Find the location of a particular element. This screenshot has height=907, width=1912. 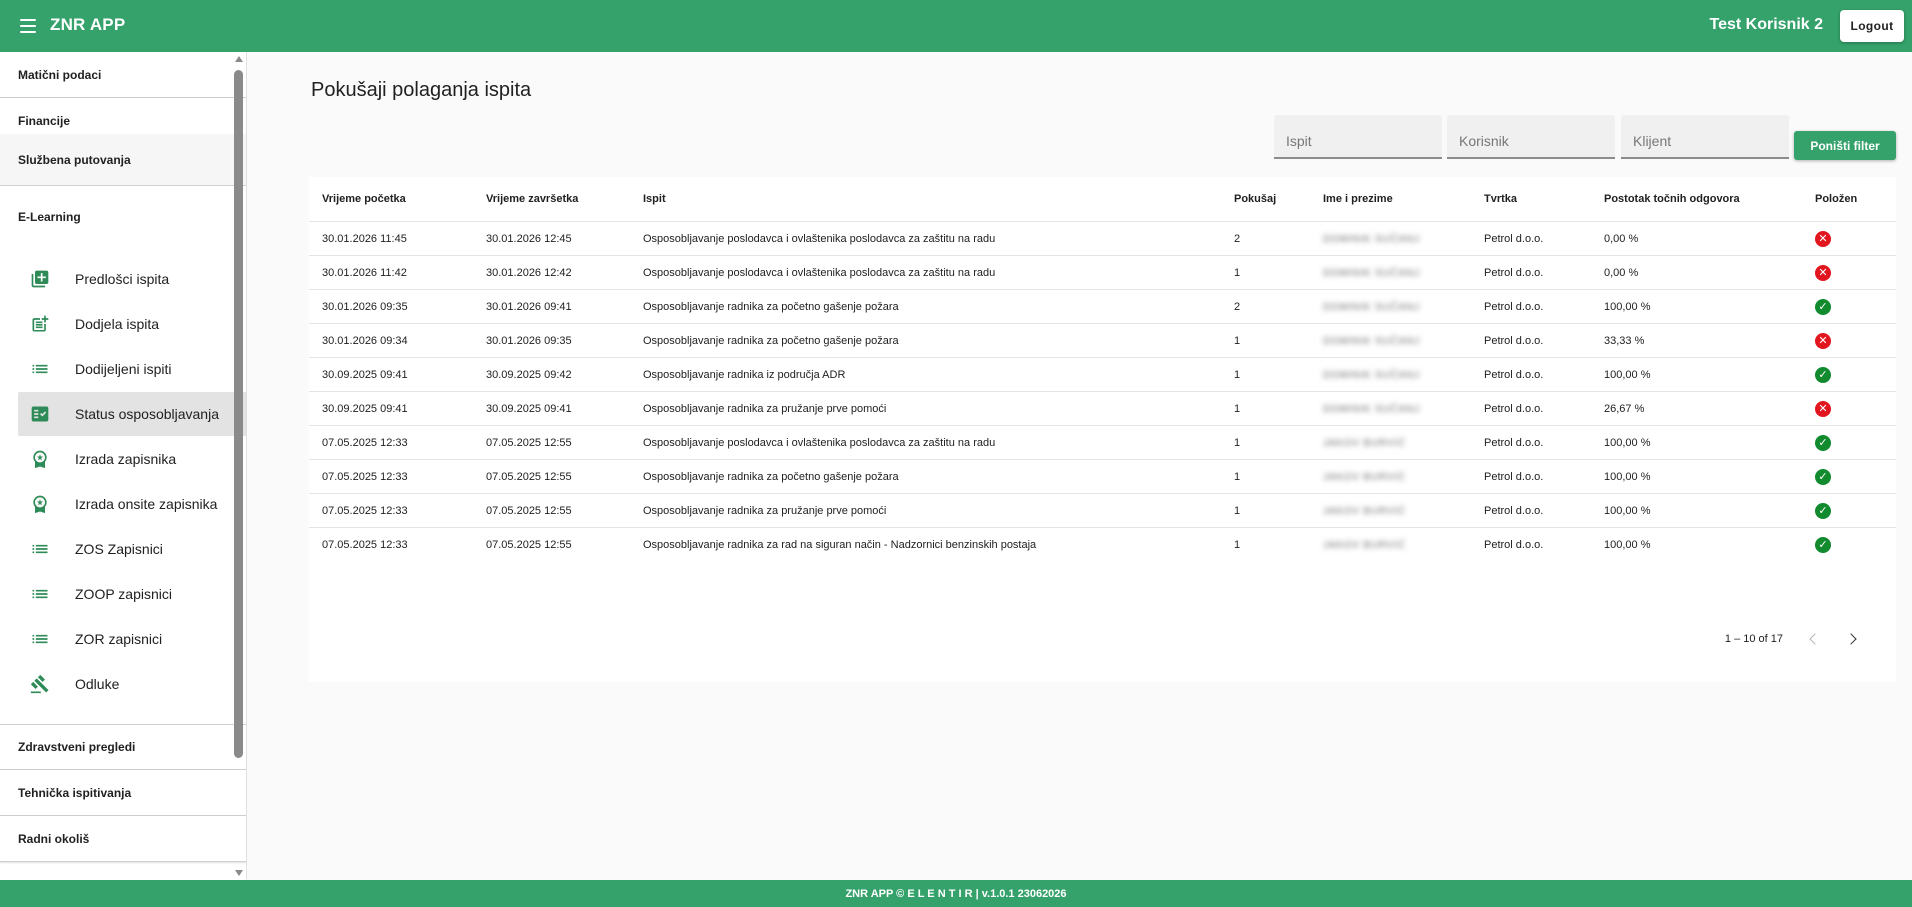

section-label: Radni okoliš is located at coordinates (54, 838).